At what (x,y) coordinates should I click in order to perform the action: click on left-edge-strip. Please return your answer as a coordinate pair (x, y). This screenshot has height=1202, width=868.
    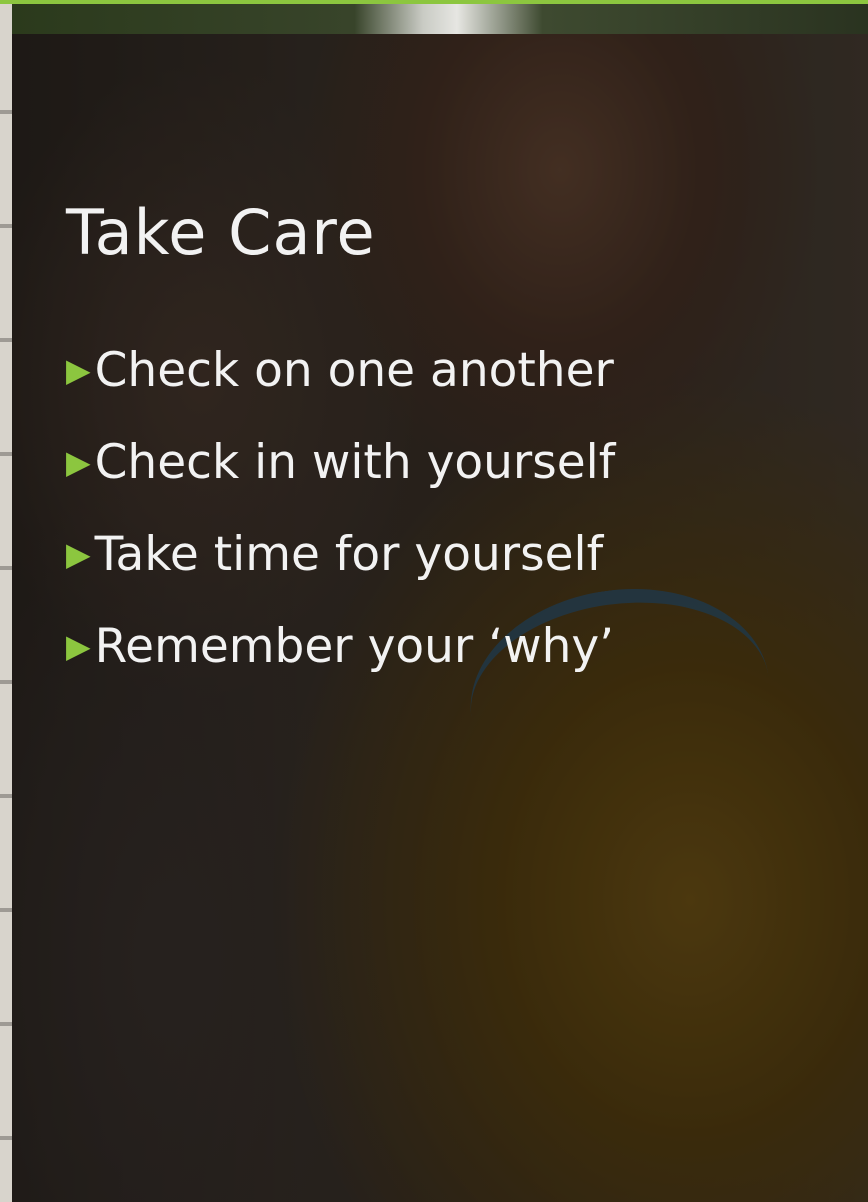
    Looking at the image, I should click on (6, 601).